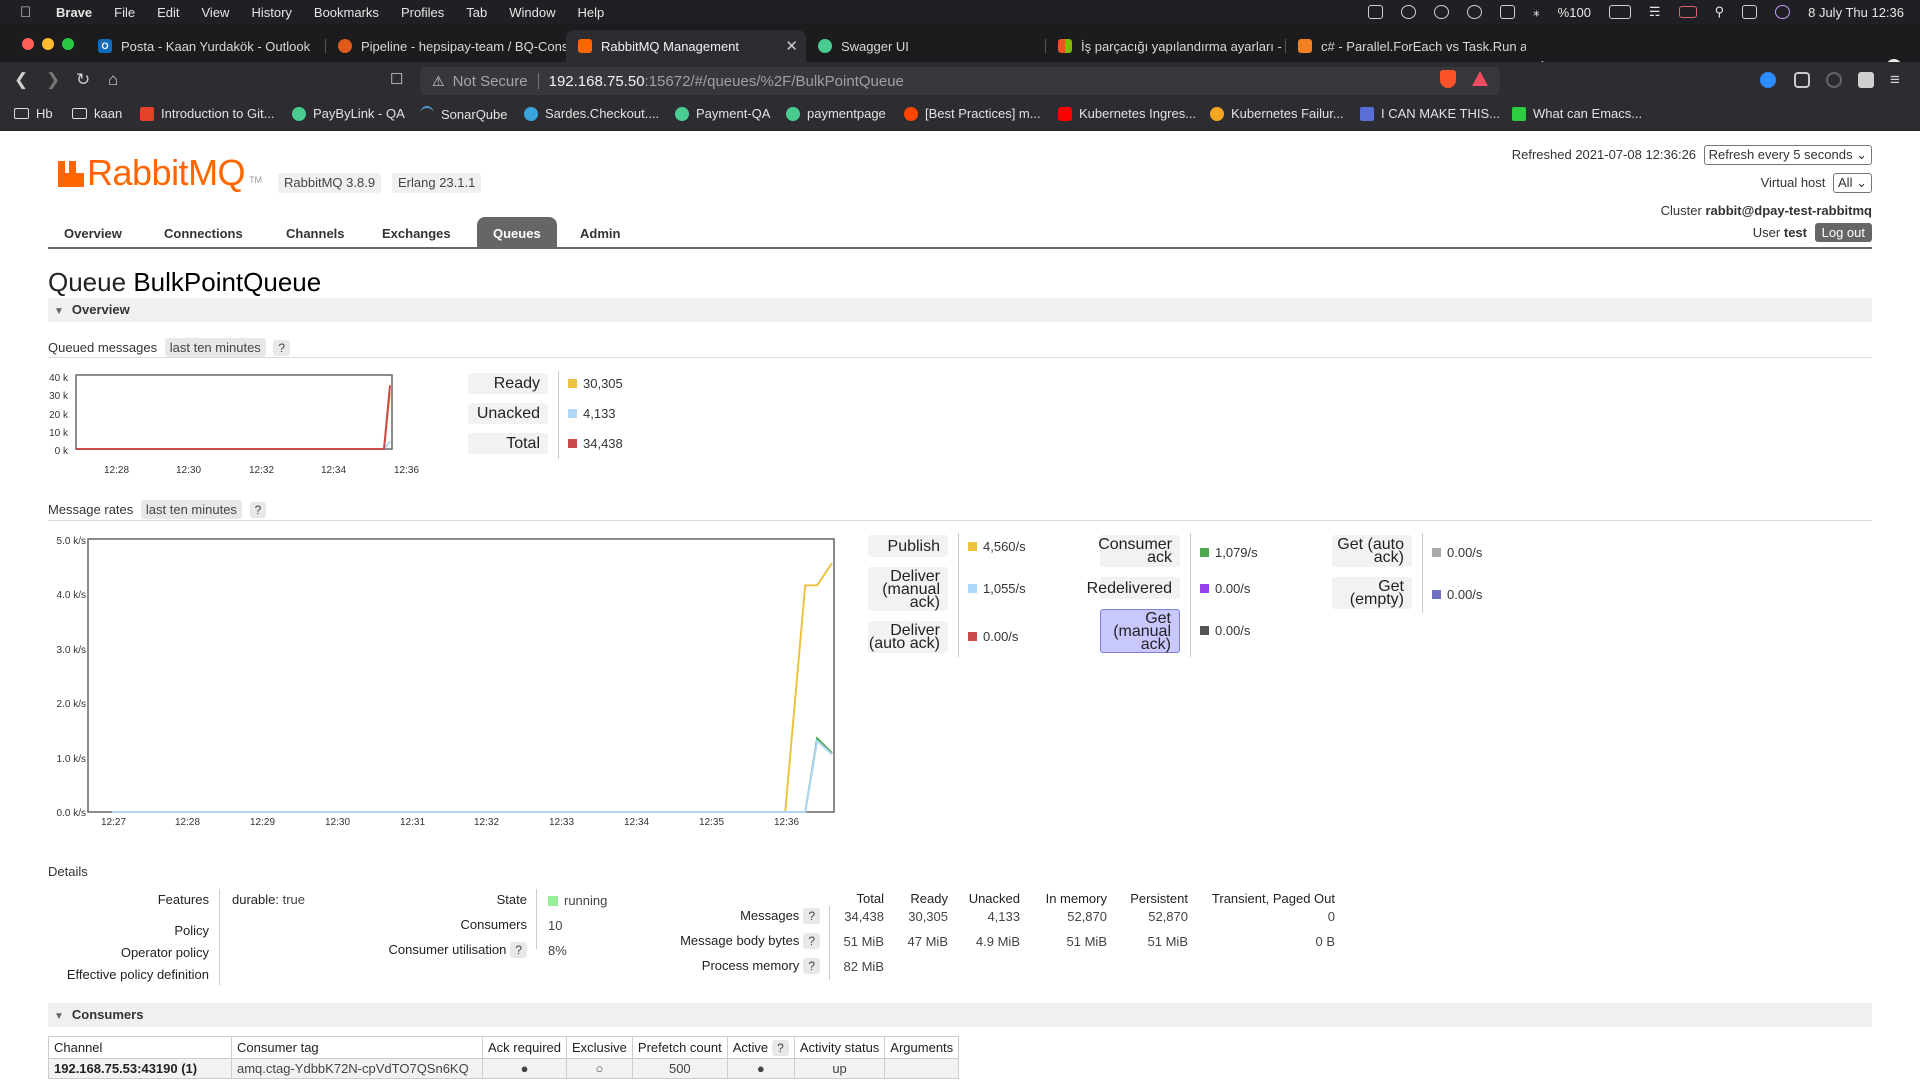 The image size is (1920, 1080). Describe the element at coordinates (1166, 46) in the screenshot. I see `tab-microsoft-docs: İş parçacığı yapılandırma ayarları -` at that location.